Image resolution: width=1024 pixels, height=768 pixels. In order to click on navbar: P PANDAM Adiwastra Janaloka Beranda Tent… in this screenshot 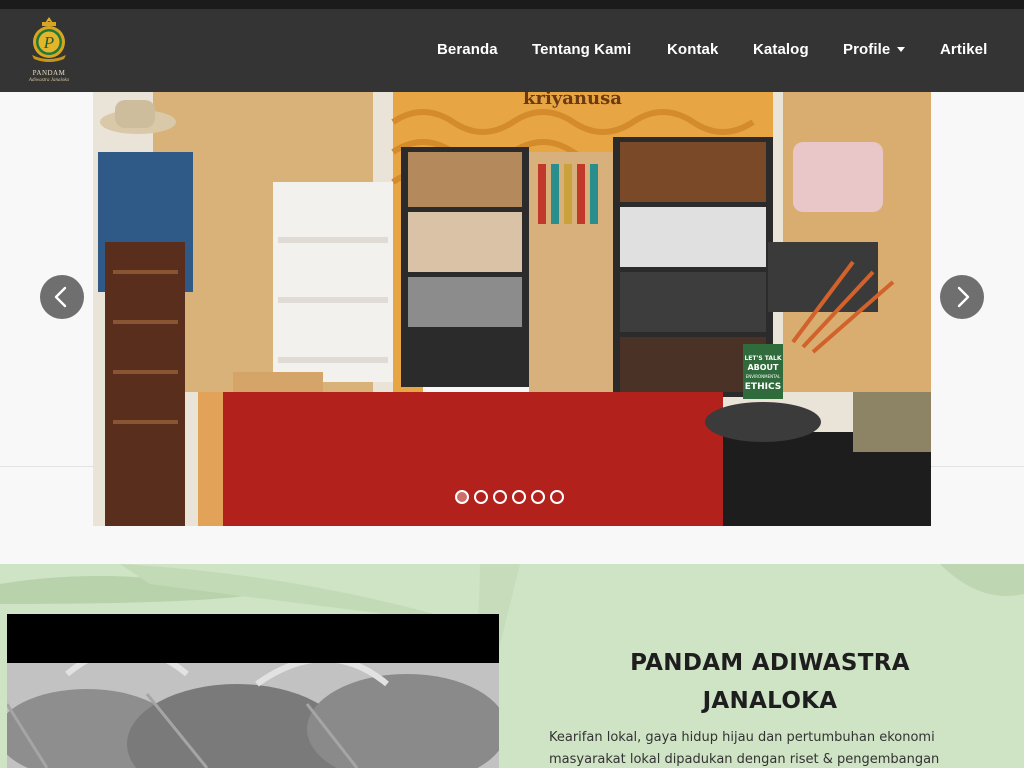, I will do `click(512, 50)`.